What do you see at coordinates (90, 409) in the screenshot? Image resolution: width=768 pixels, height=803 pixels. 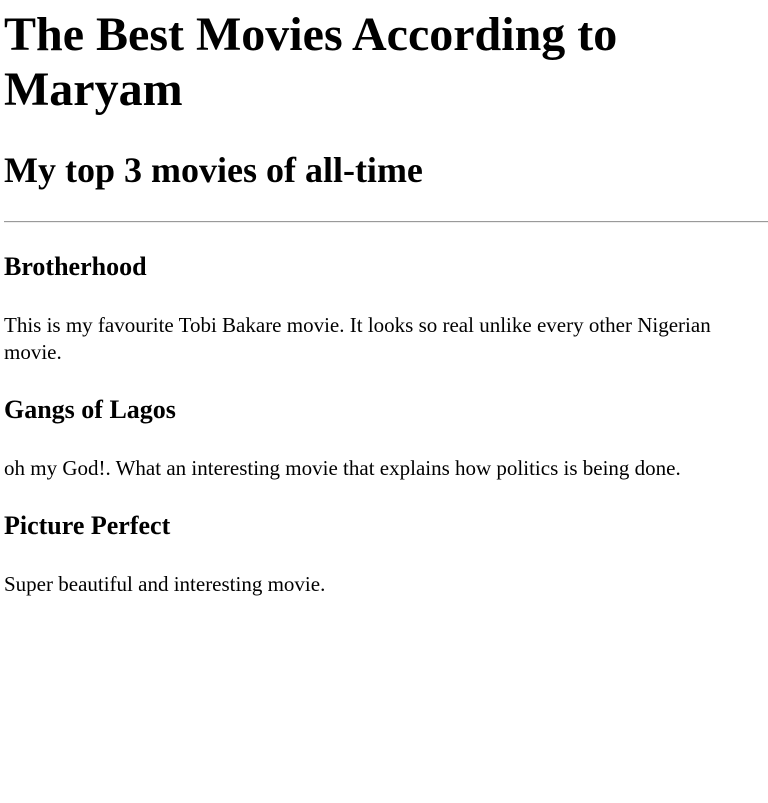 I see `movie-title: Gangs of Lagos` at bounding box center [90, 409].